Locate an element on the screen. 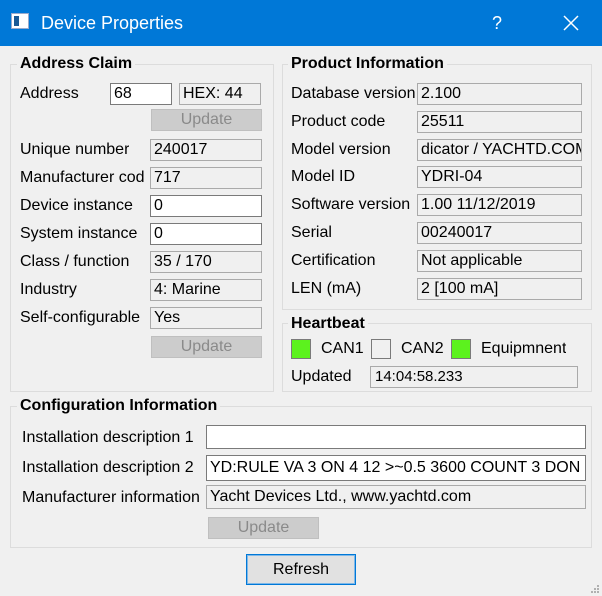 The image size is (602, 596). title-bar: Device Properties ? is located at coordinates (301, 23).